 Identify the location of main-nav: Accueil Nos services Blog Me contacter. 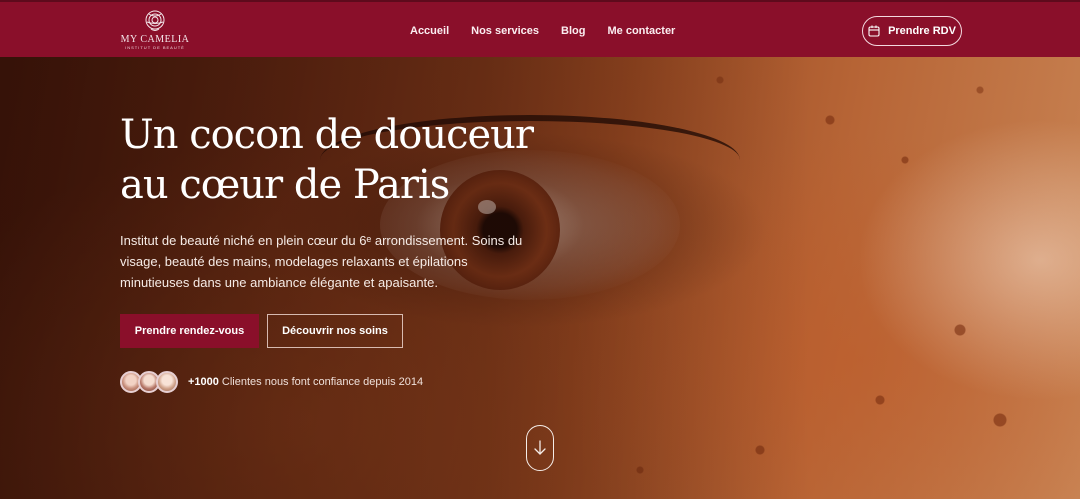
(542, 30).